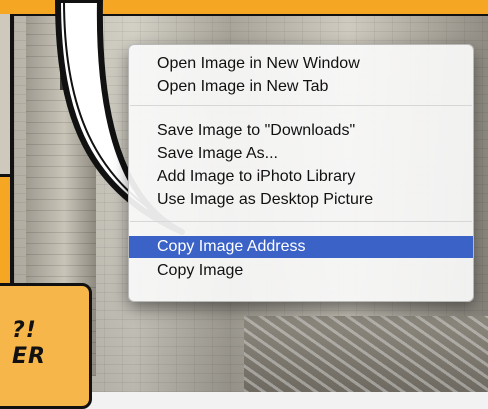  Describe the element at coordinates (301, 200) in the screenshot. I see `menu-item-use-as-desktop: Use Image as Desktop Picture` at that location.